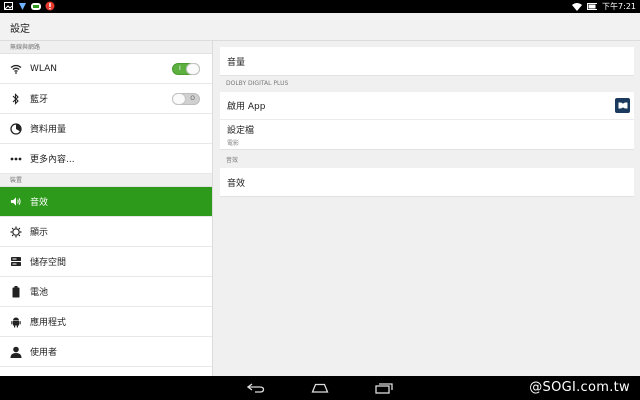 The image size is (640, 400). I want to click on sidebar-item-apps: 應用程式, so click(106, 322).